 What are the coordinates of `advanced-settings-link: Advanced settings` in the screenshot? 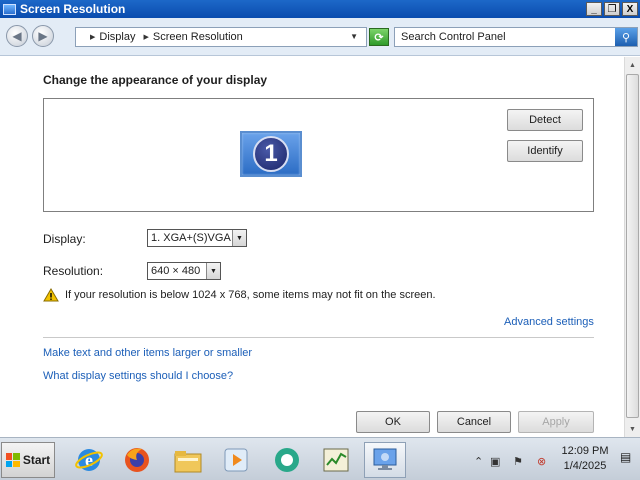 It's located at (549, 322).